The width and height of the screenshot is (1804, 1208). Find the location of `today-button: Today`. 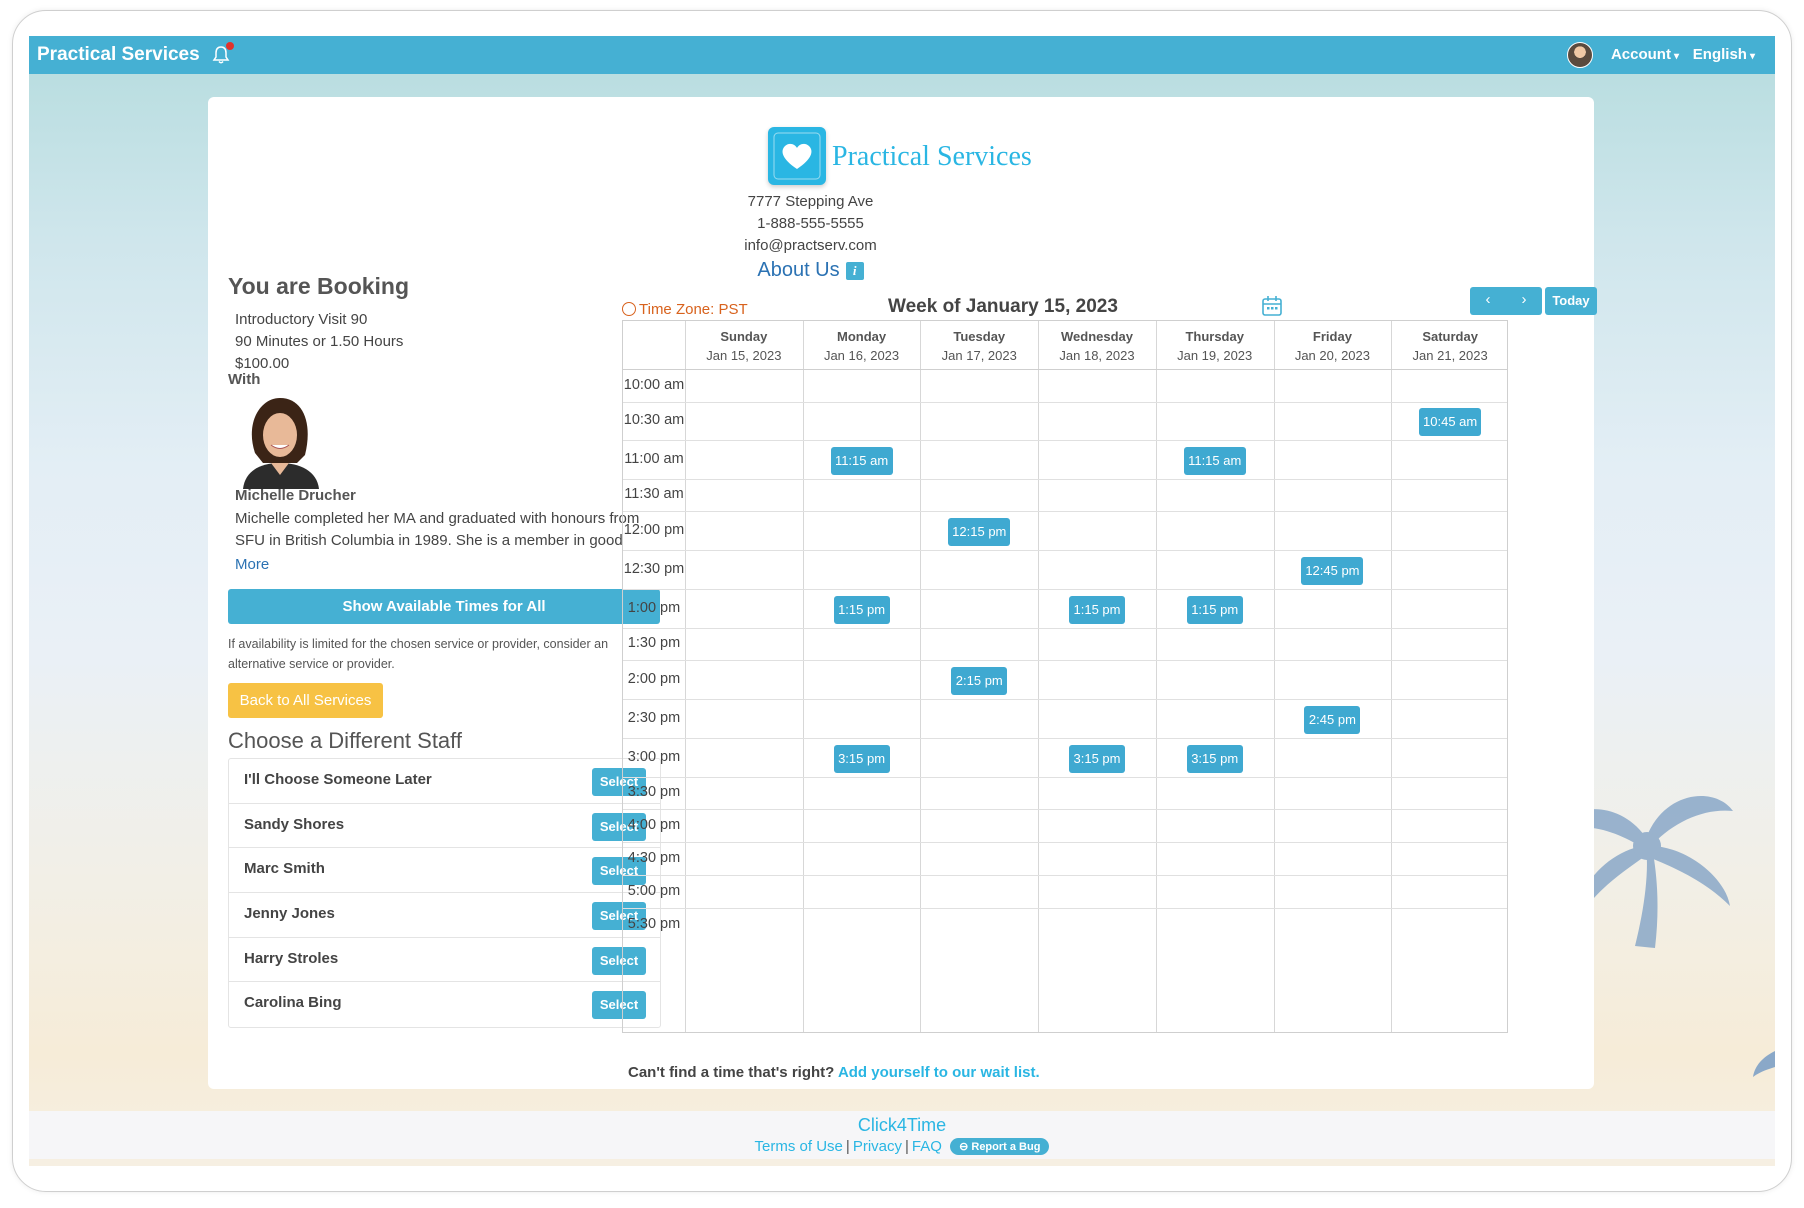

today-button: Today is located at coordinates (1571, 301).